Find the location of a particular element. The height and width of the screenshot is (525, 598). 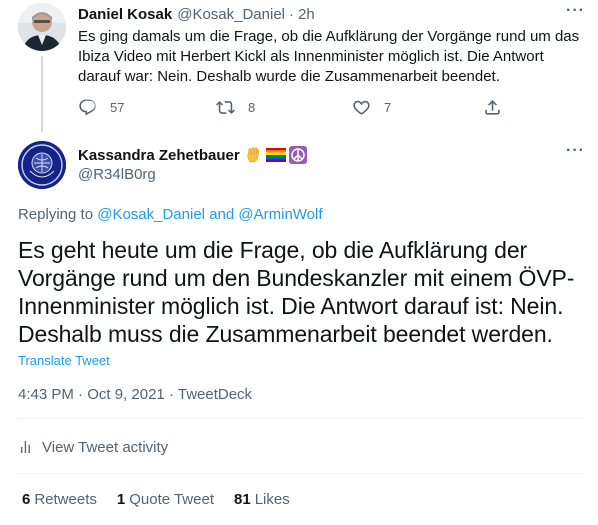

tweet-date: Oct 9, 2021 is located at coordinates (126, 394).